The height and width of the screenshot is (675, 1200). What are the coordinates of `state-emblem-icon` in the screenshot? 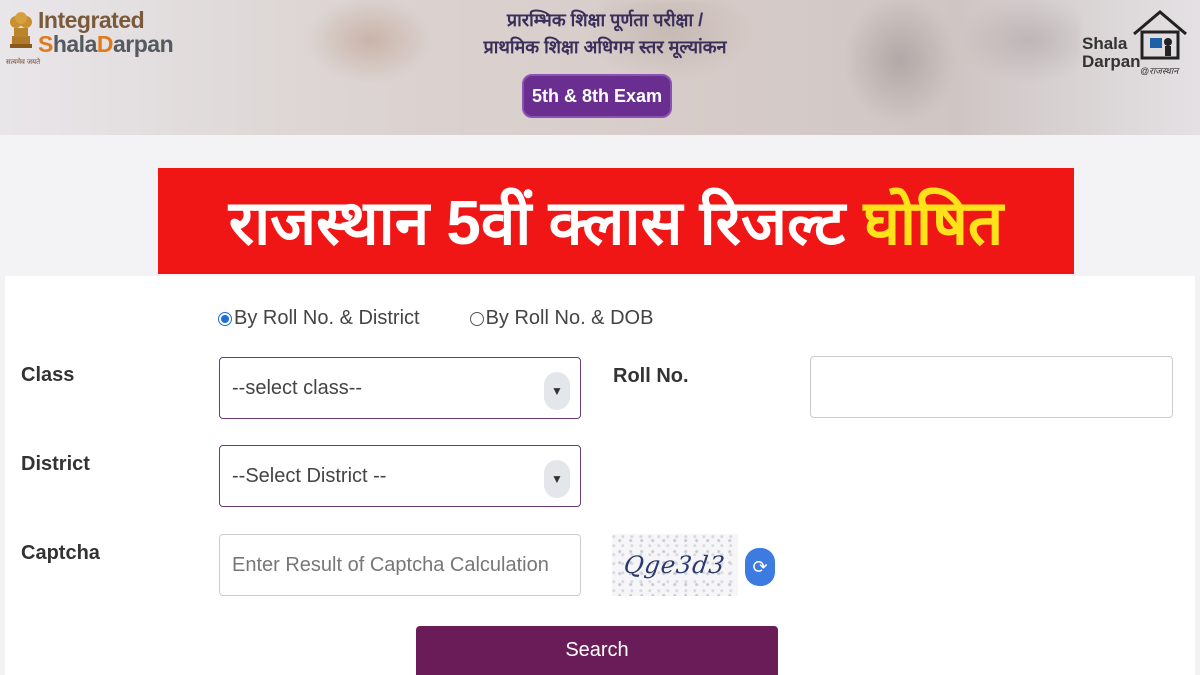 It's located at (21, 30).